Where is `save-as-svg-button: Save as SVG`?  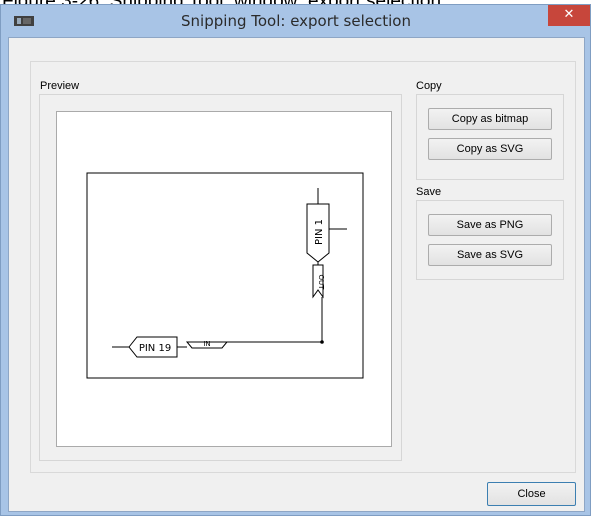
save-as-svg-button: Save as SVG is located at coordinates (490, 255).